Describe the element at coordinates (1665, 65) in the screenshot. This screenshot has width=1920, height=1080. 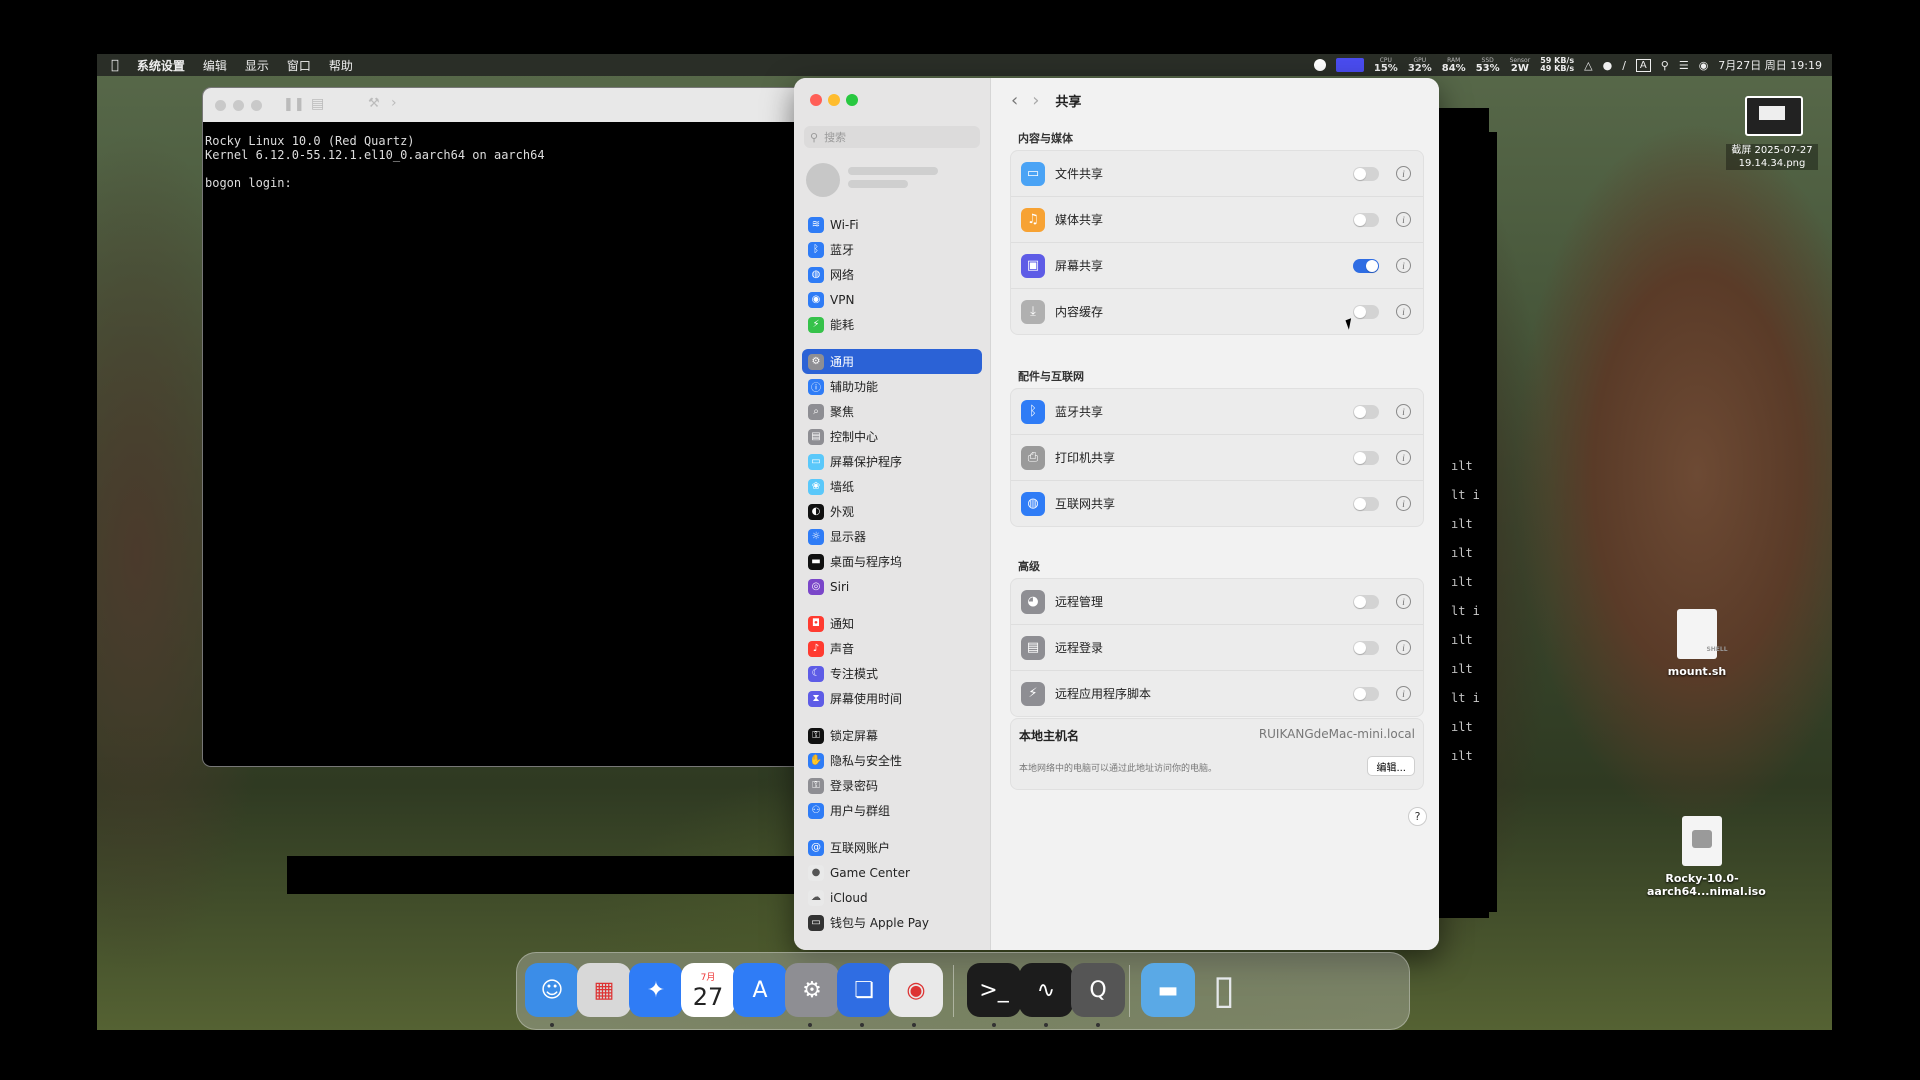
I see `spotlight-icon: ⚲` at that location.